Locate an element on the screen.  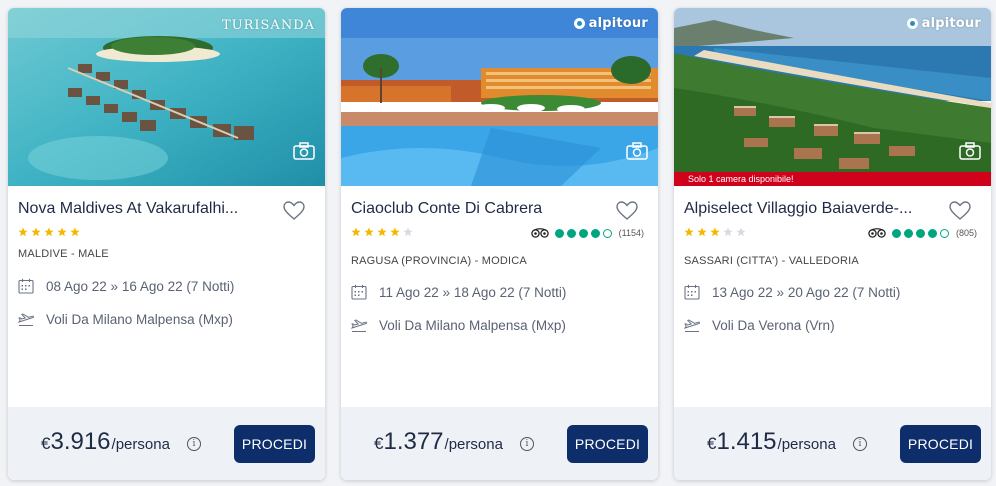
price: € 1.377 /persona is located at coordinates (438, 442).